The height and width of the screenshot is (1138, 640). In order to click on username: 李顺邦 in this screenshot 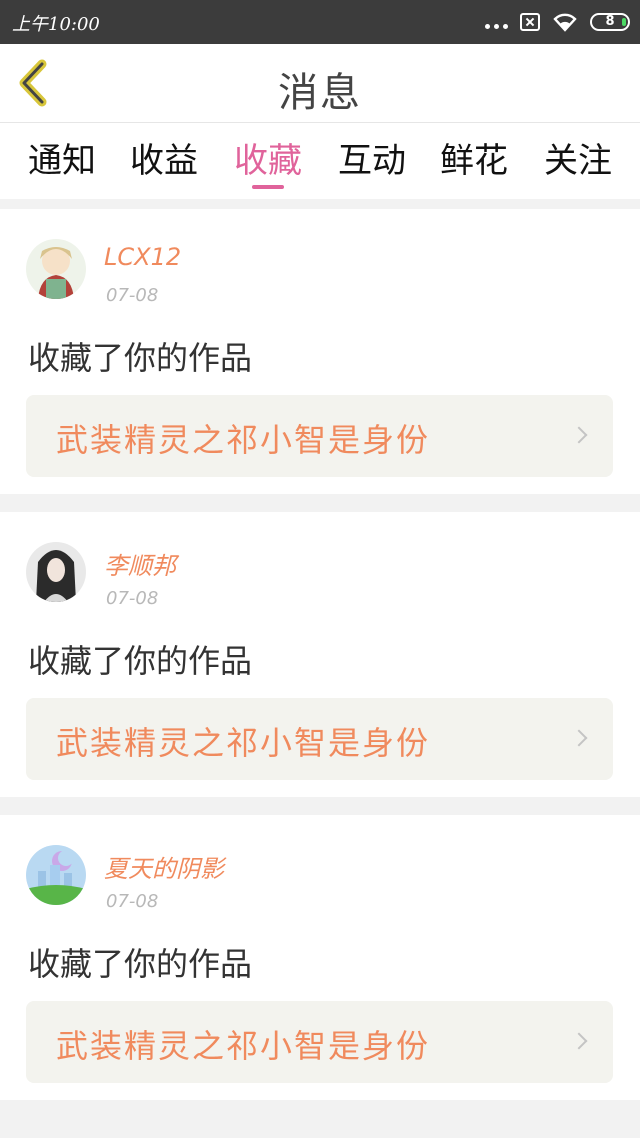, I will do `click(140, 563)`.